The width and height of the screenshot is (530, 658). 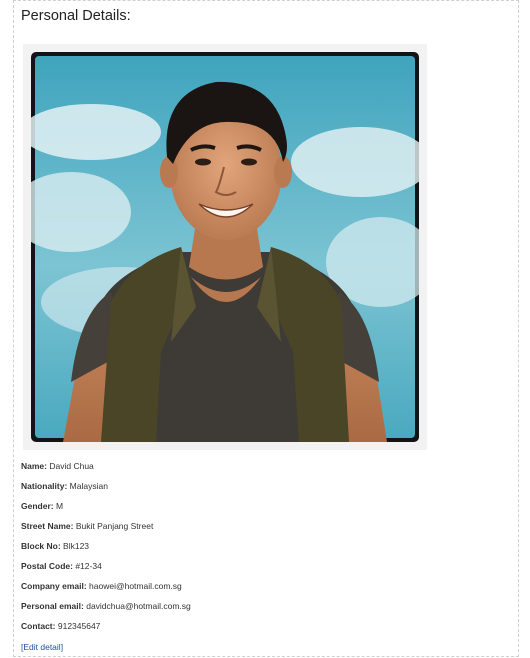 What do you see at coordinates (54, 586) in the screenshot?
I see `detail-label: Company email:` at bounding box center [54, 586].